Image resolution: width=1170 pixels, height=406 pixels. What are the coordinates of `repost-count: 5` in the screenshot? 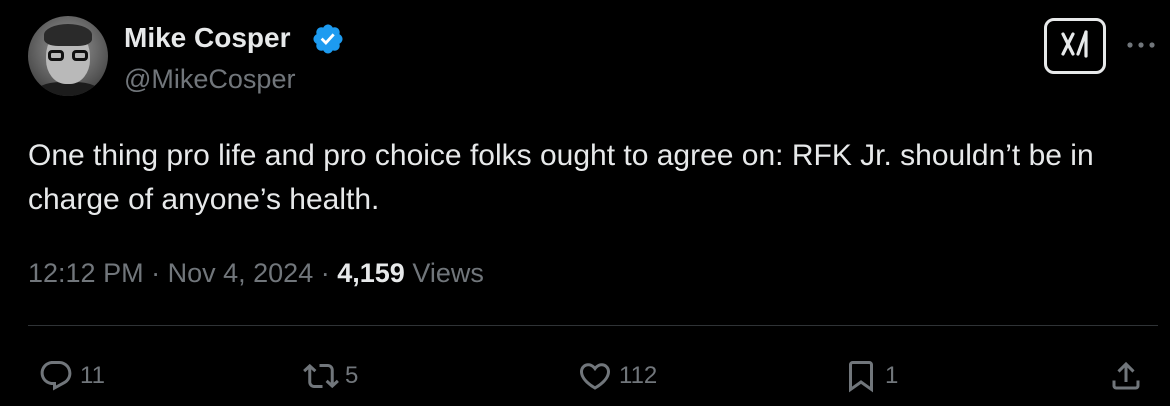 It's located at (352, 375).